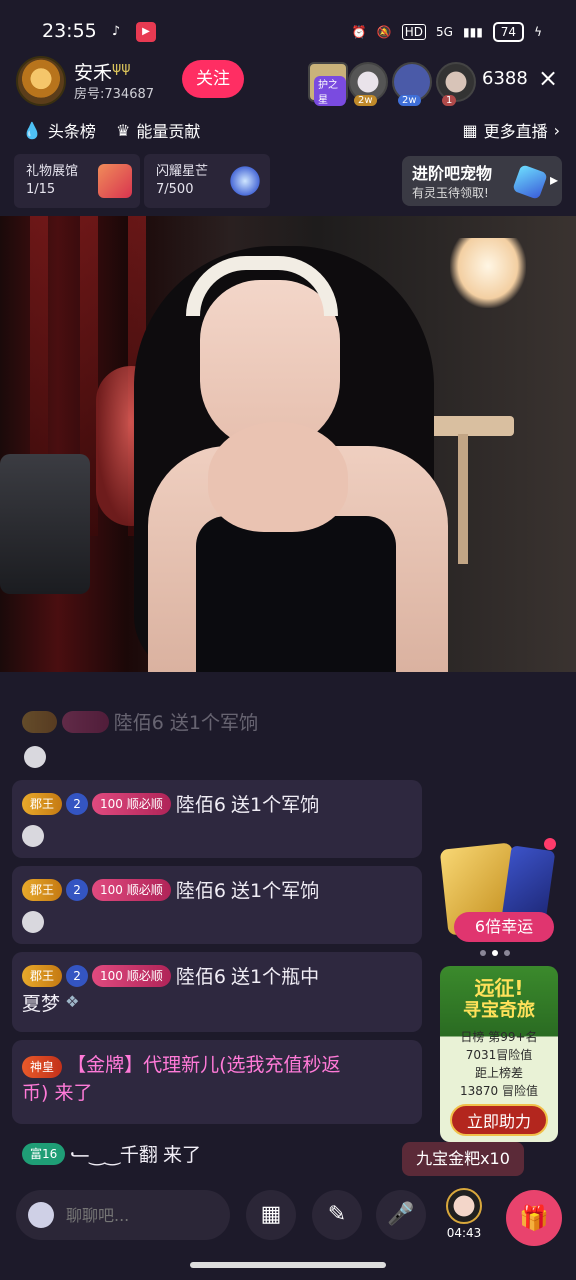 This screenshot has width=576, height=1280. Describe the element at coordinates (495, 953) in the screenshot. I see `pager-dot-active` at that location.